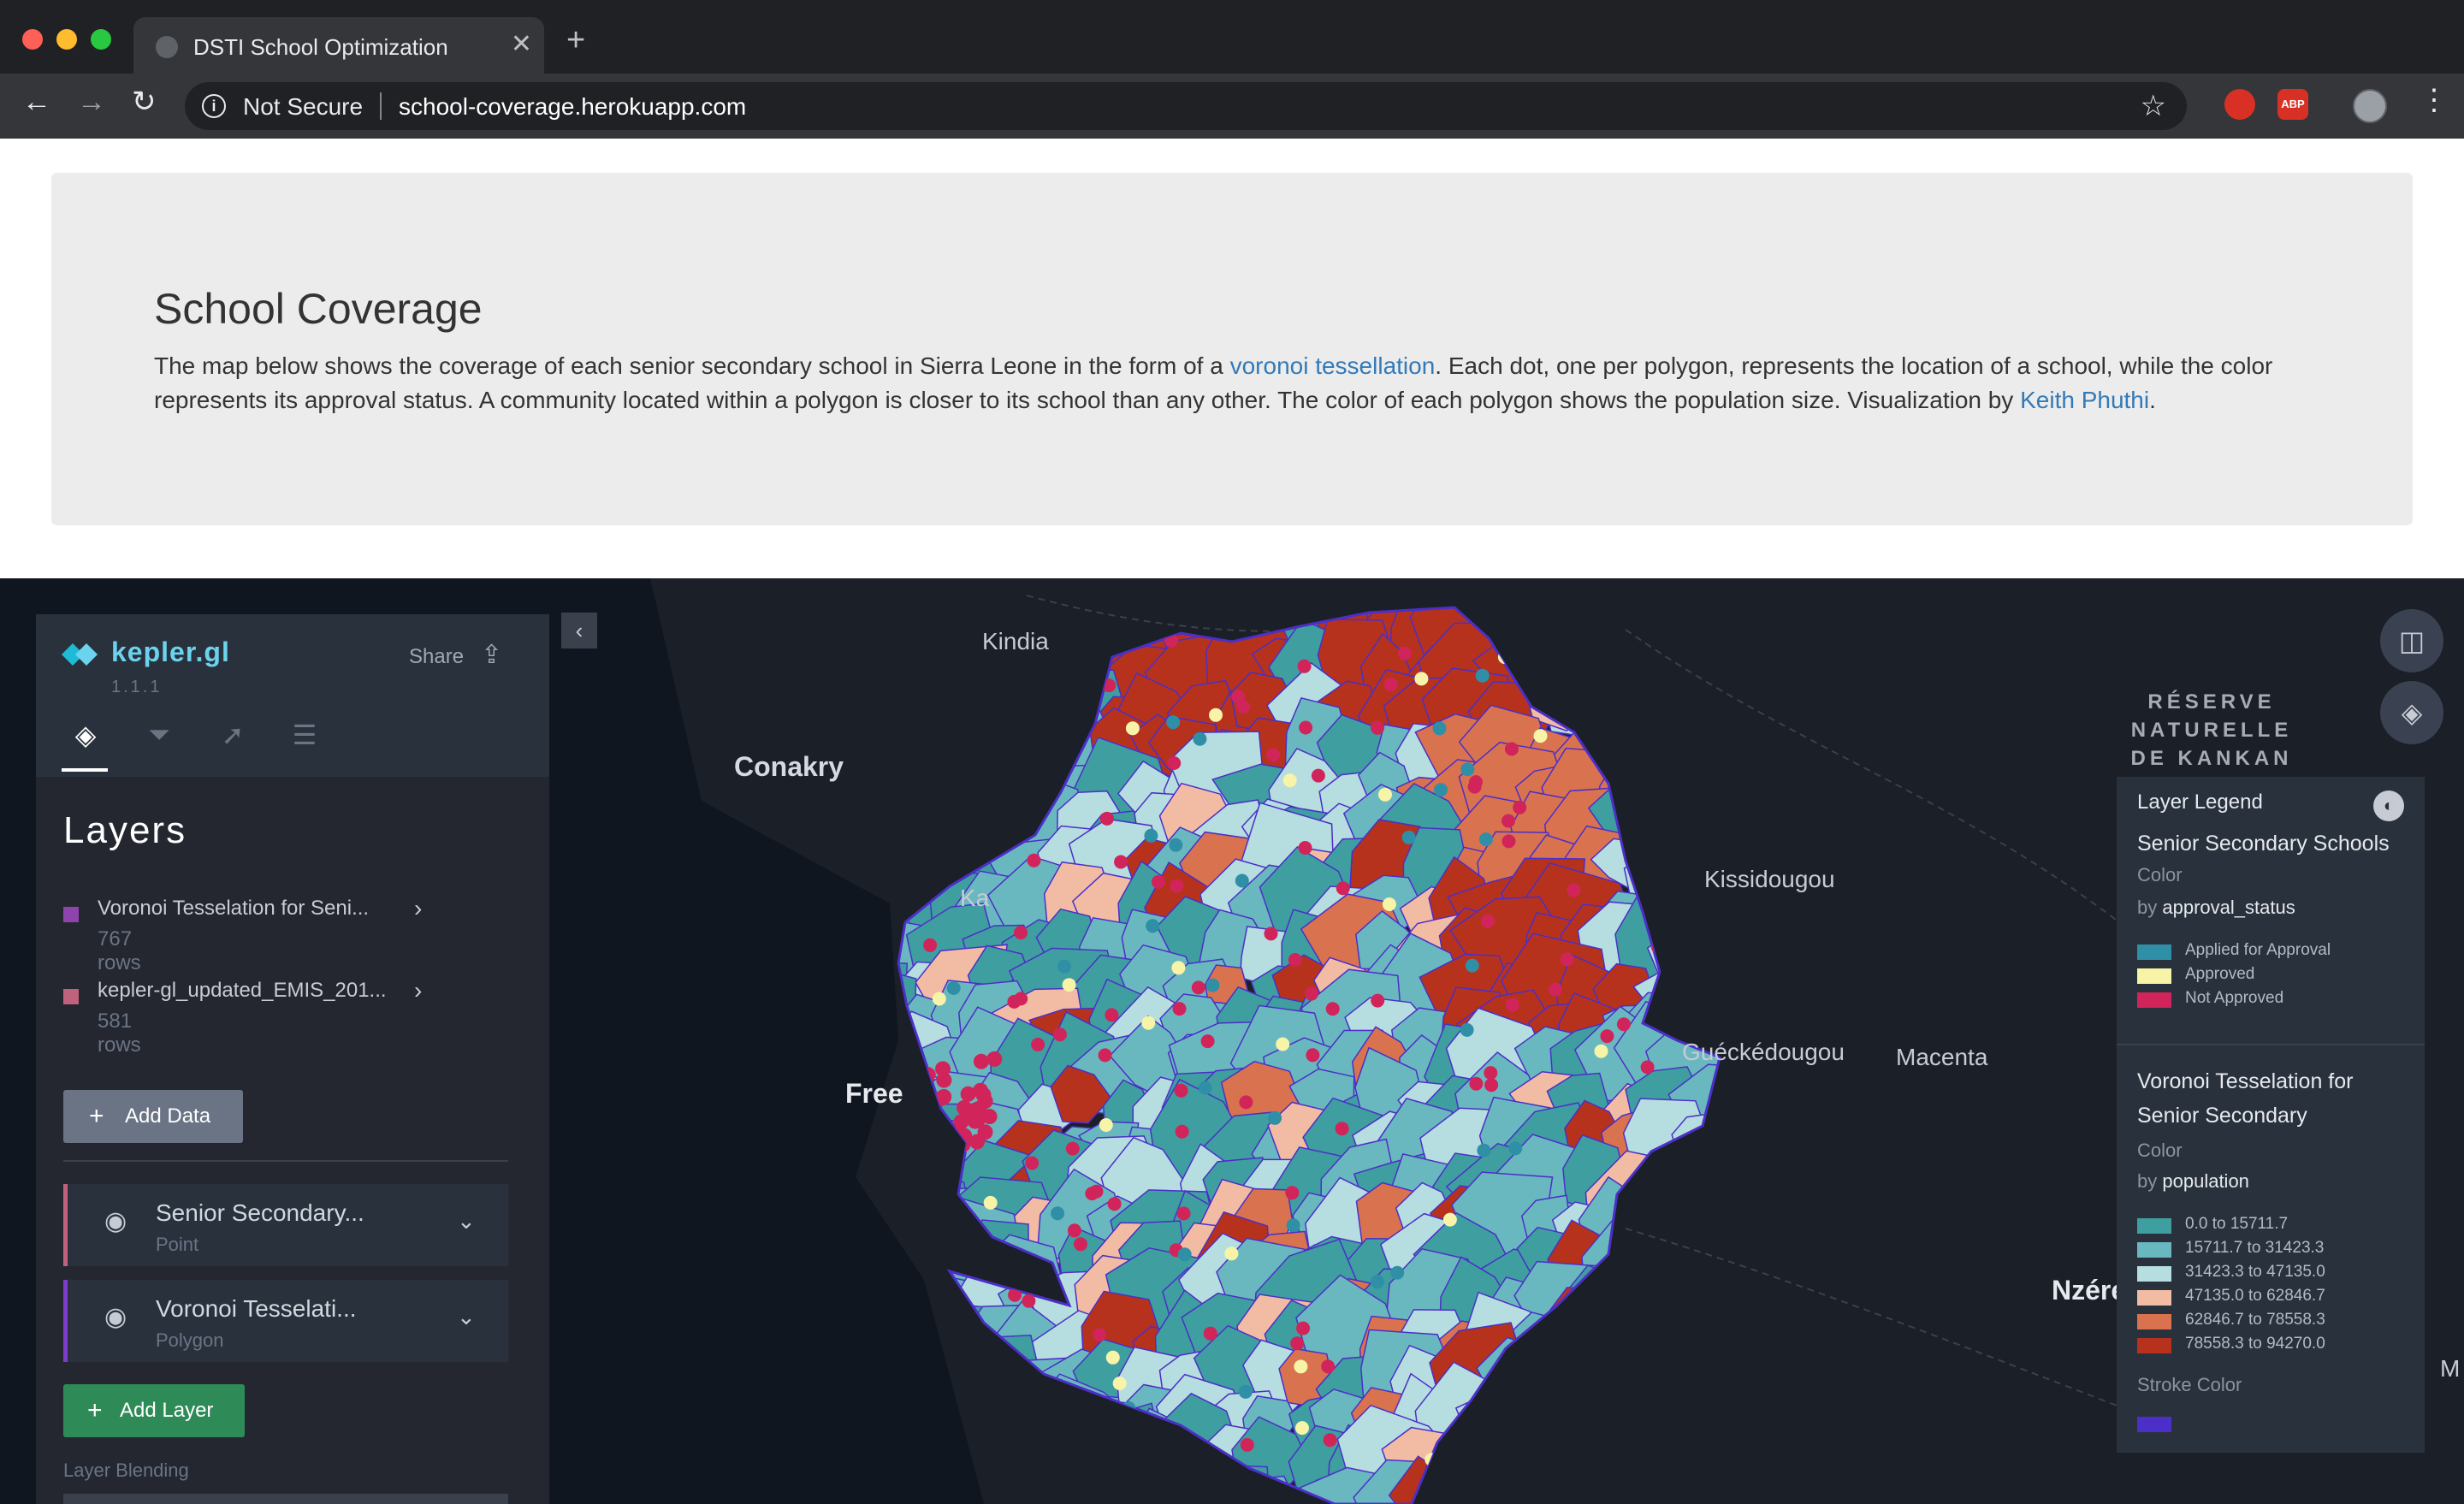 The width and height of the screenshot is (2464, 1504). I want to click on eye-icon: ◉, so click(115, 1317).